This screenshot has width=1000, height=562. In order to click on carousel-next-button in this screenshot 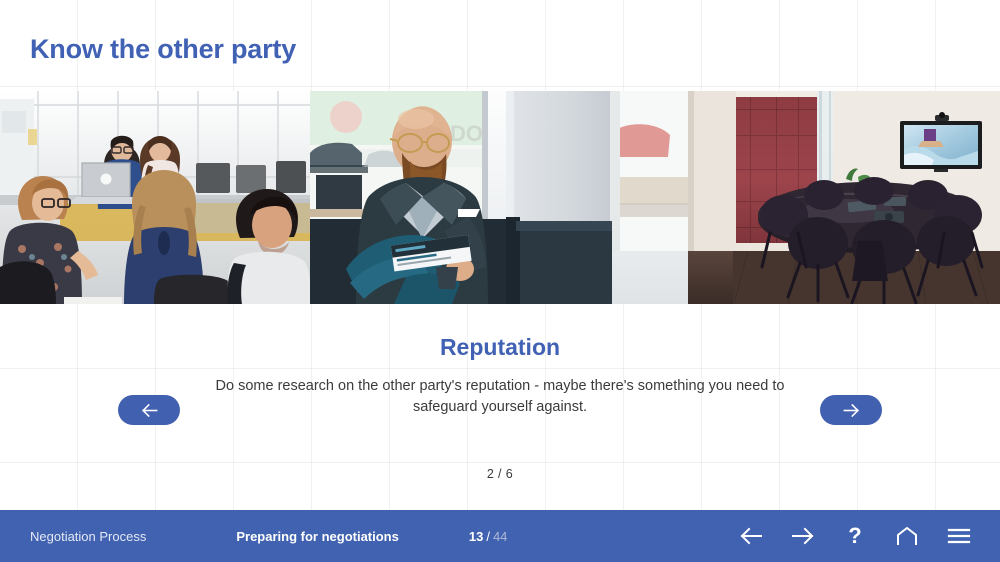, I will do `click(851, 410)`.